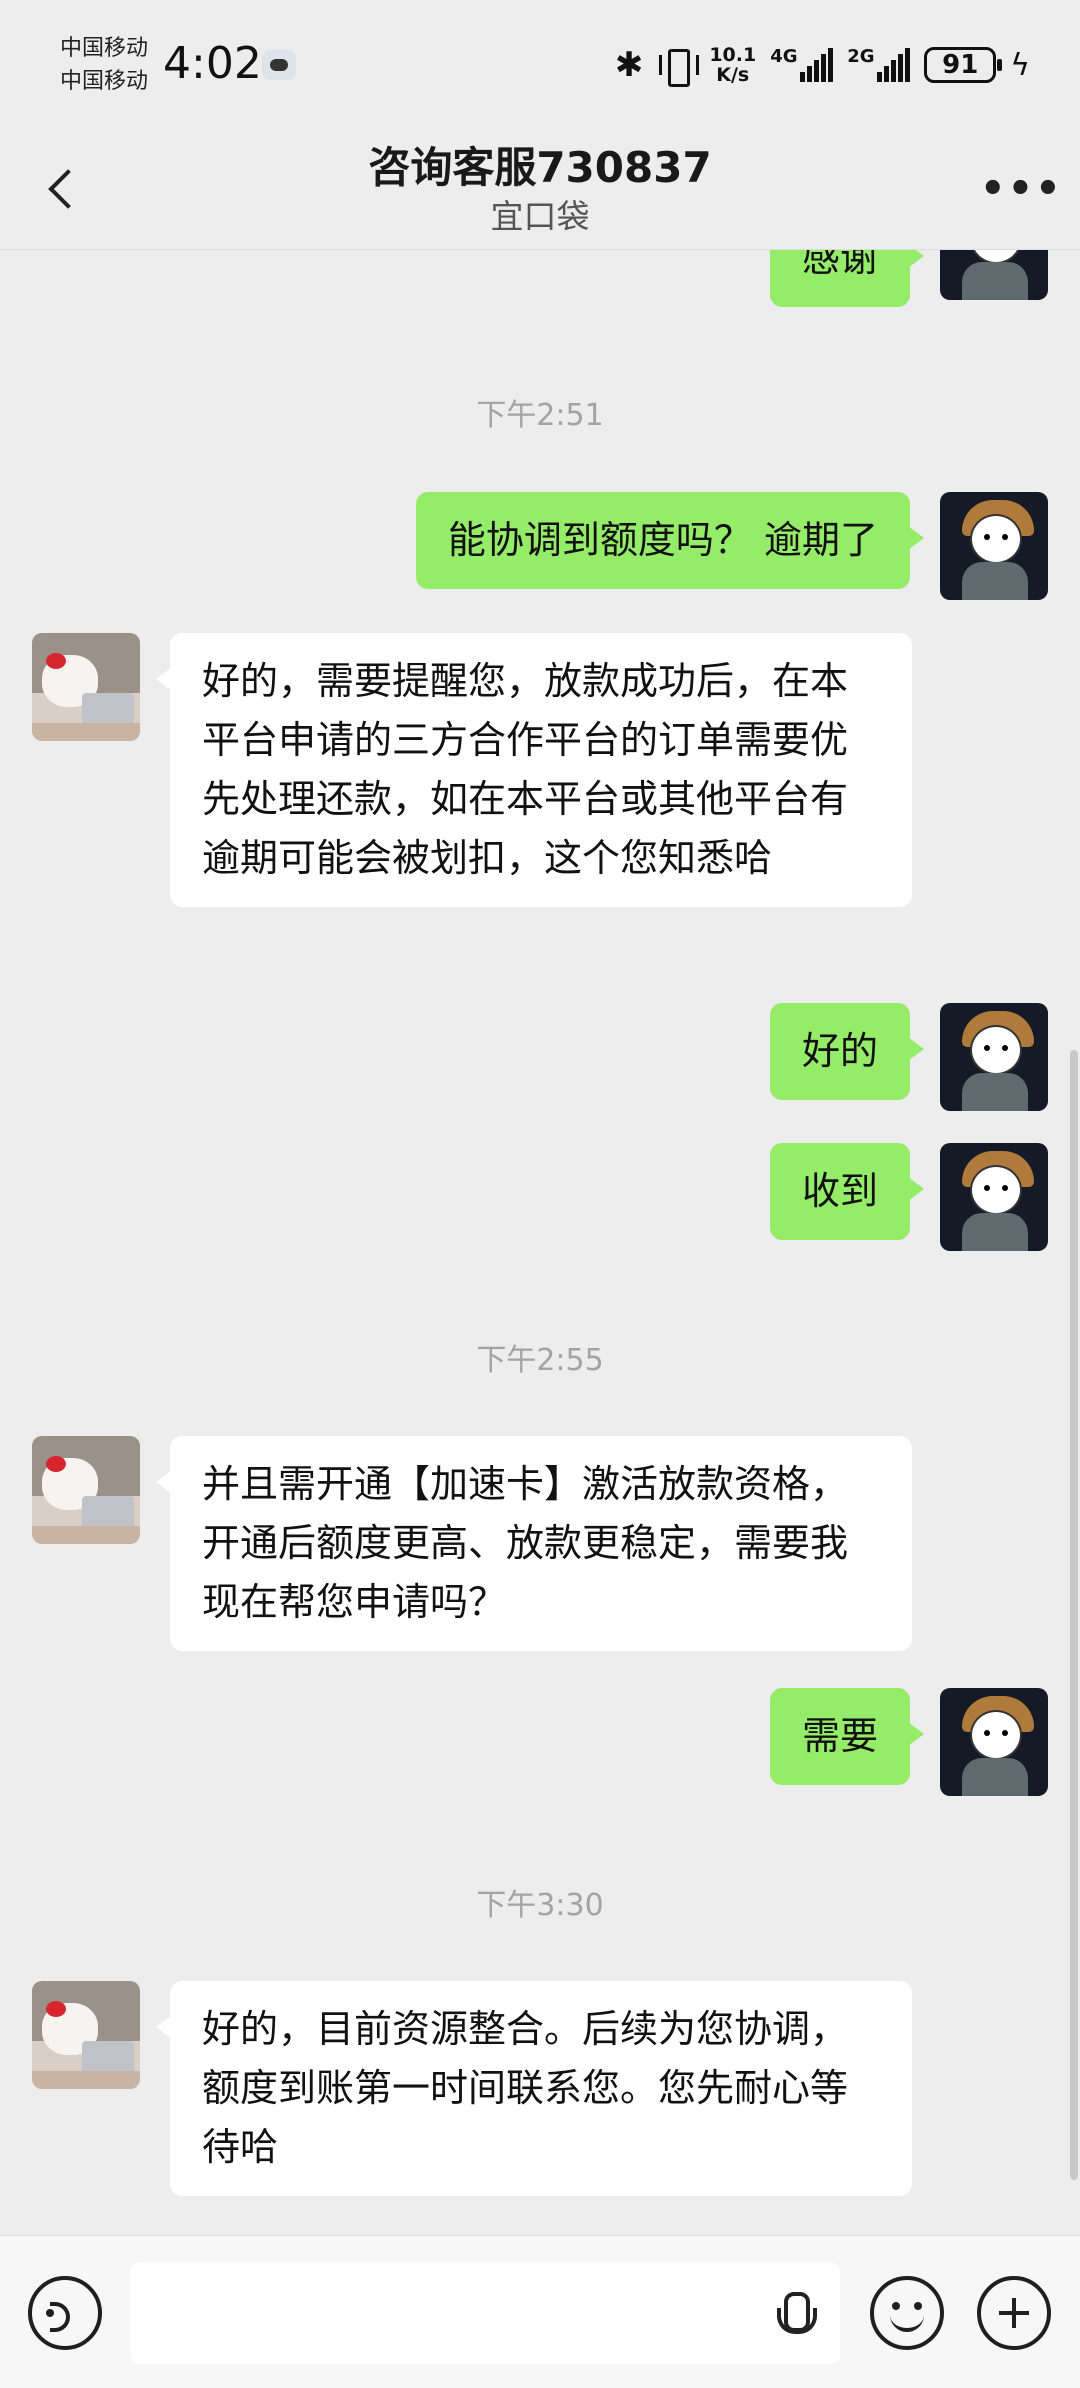 This screenshot has width=1080, height=2388. What do you see at coordinates (733, 55) in the screenshot?
I see `net-speed-value: 10.1` at bounding box center [733, 55].